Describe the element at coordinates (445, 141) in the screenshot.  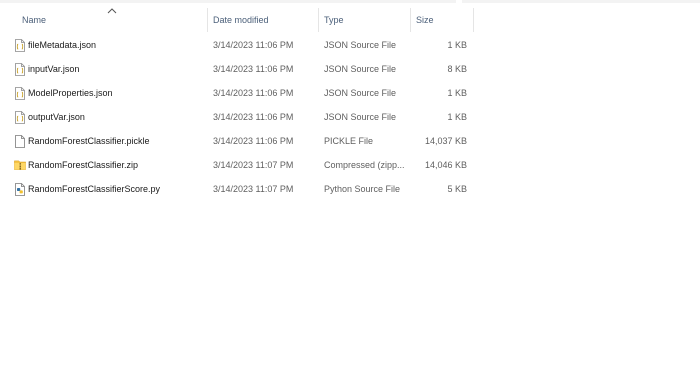
I see `file-size: 14,037 KB` at that location.